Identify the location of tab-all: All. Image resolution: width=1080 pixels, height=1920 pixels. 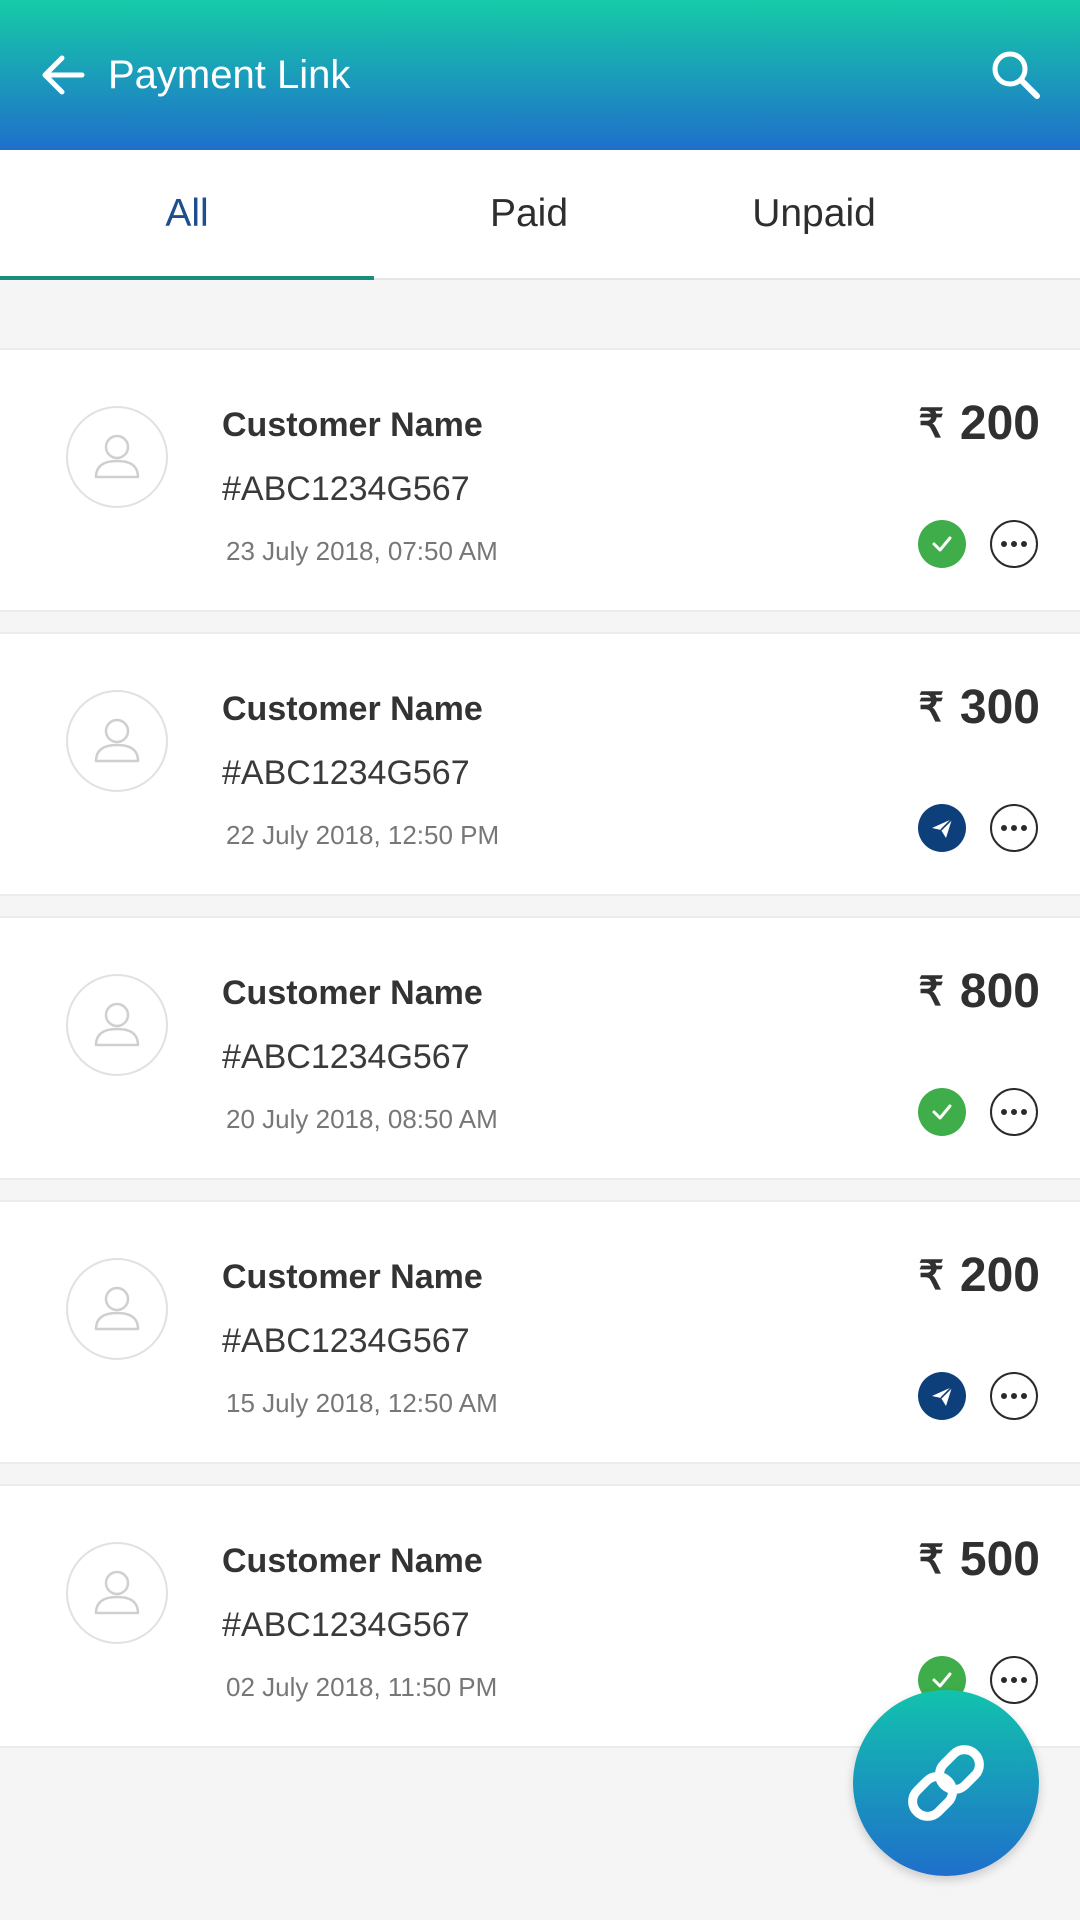
(187, 214).